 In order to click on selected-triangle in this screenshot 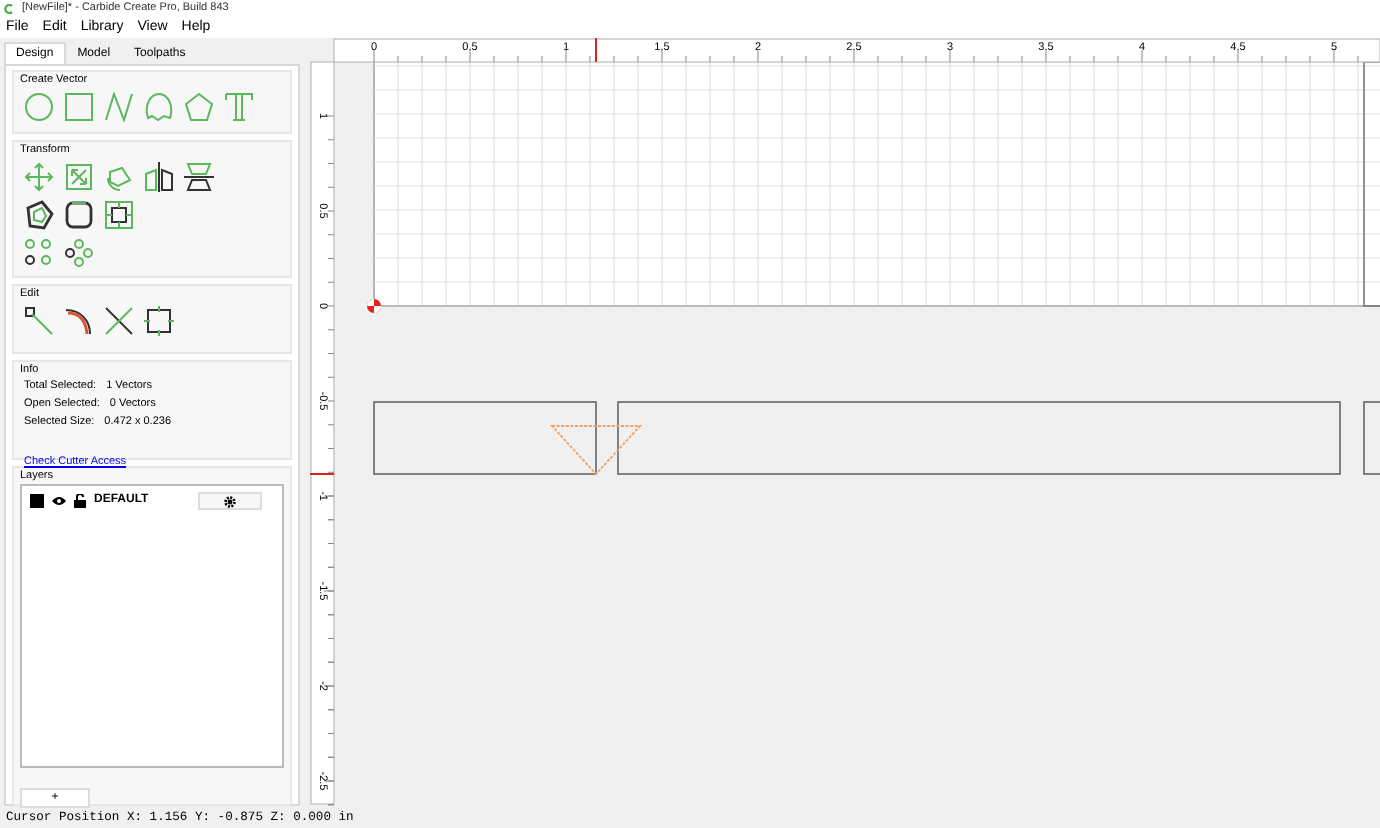, I will do `click(596, 450)`.